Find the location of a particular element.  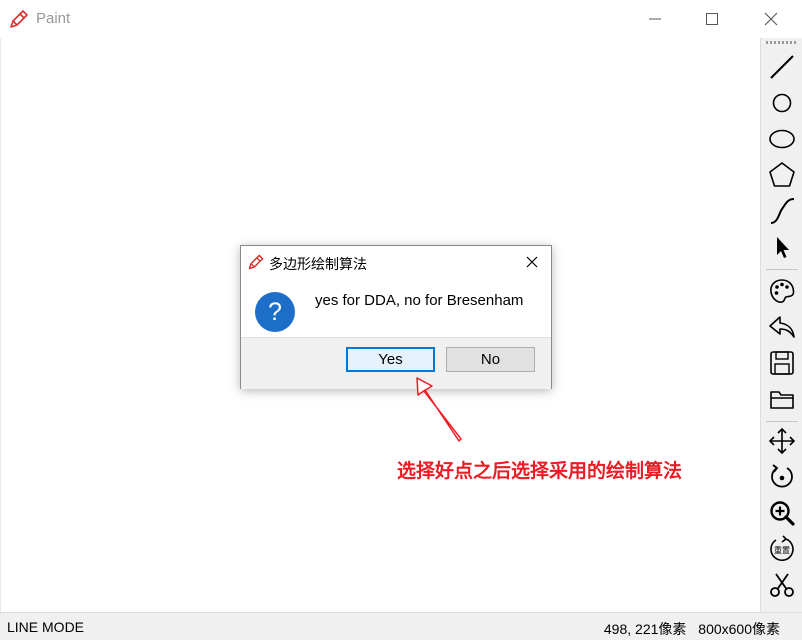

question-icon: ? is located at coordinates (275, 312).